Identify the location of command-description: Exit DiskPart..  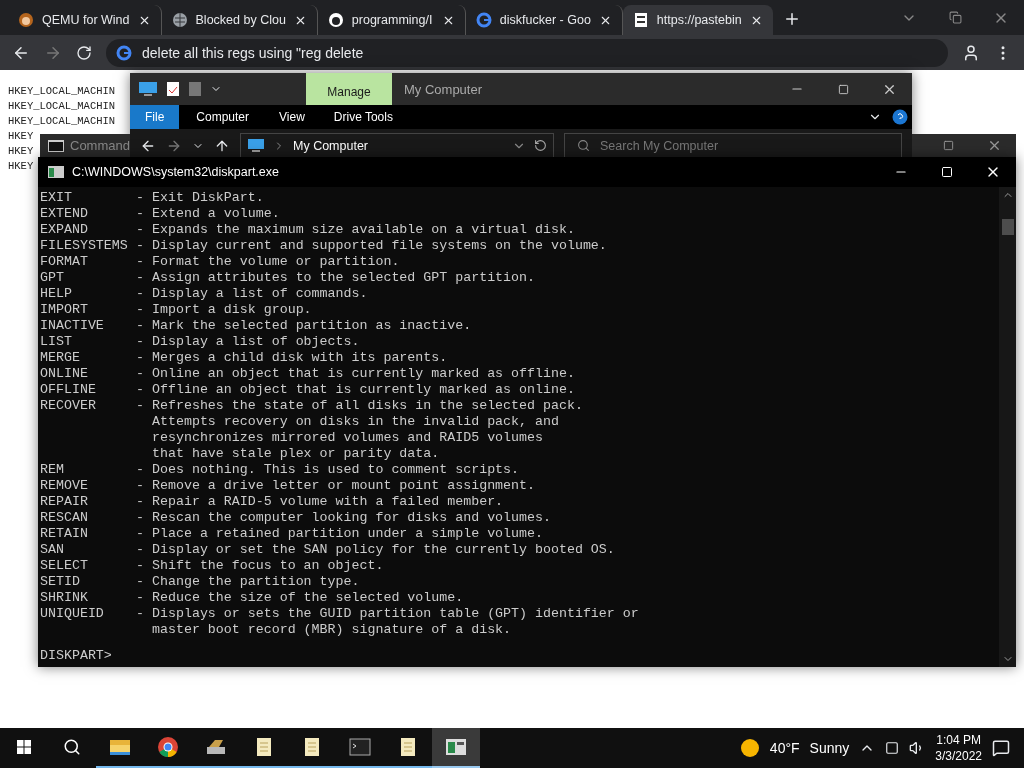
(208, 198).